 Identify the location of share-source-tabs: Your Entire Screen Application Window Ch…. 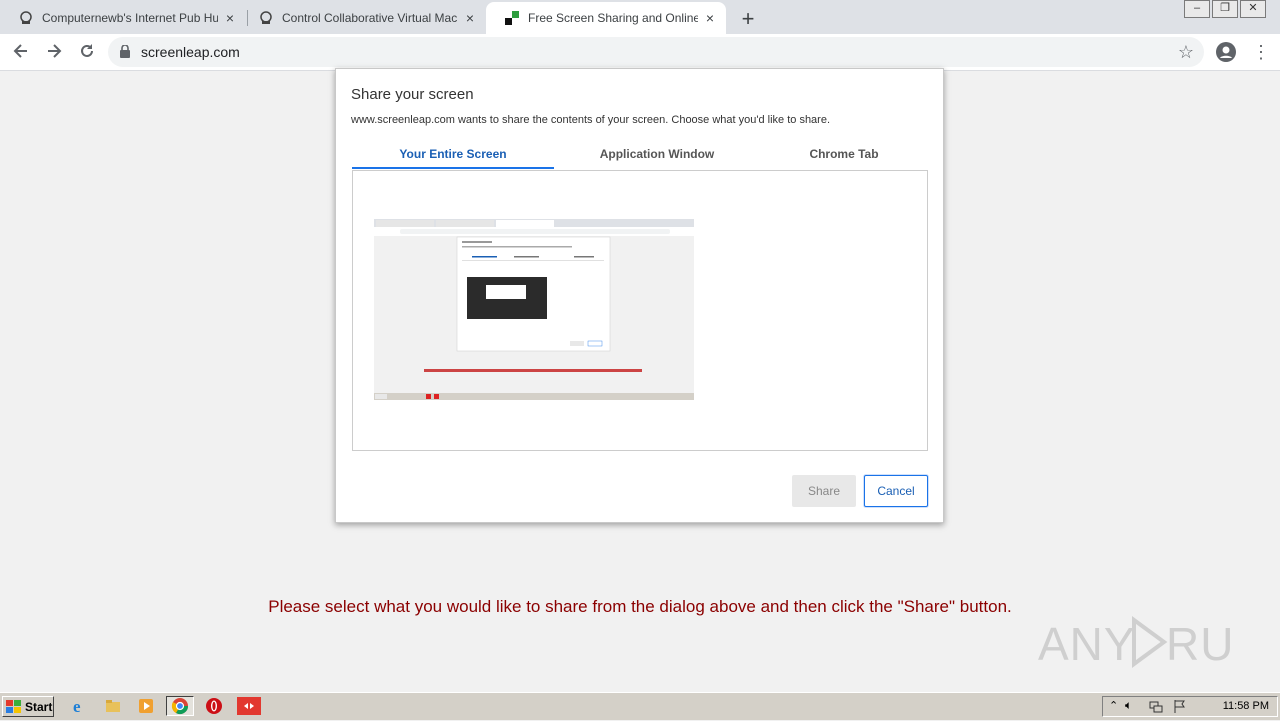
(640, 156).